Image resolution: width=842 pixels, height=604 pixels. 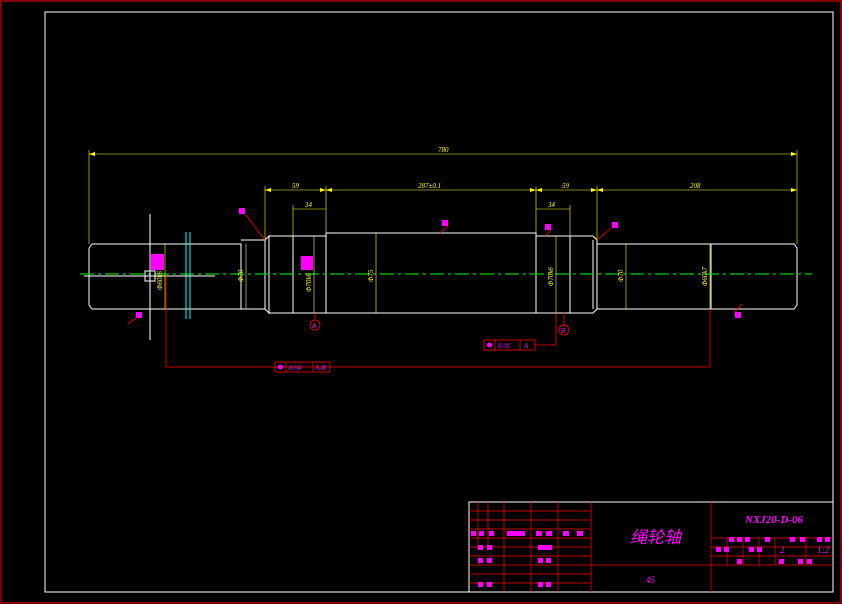 What do you see at coordinates (504, 346) in the screenshot?
I see `runout-a-value: 0.02` at bounding box center [504, 346].